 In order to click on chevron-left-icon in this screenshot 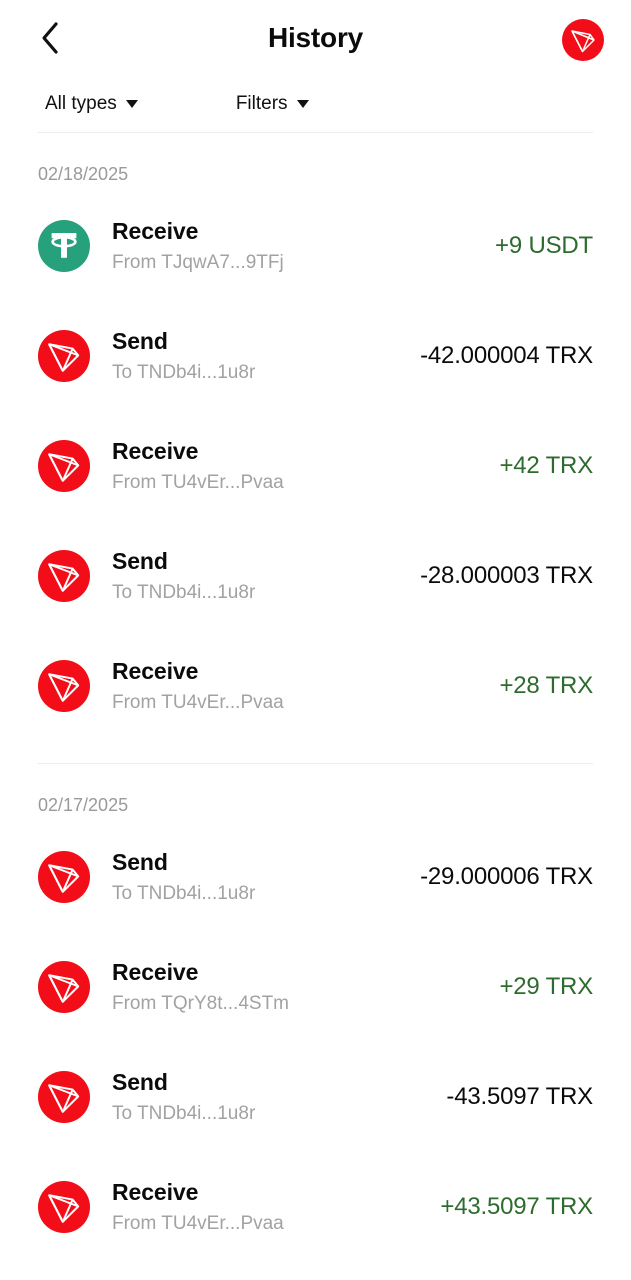, I will do `click(50, 38)`.